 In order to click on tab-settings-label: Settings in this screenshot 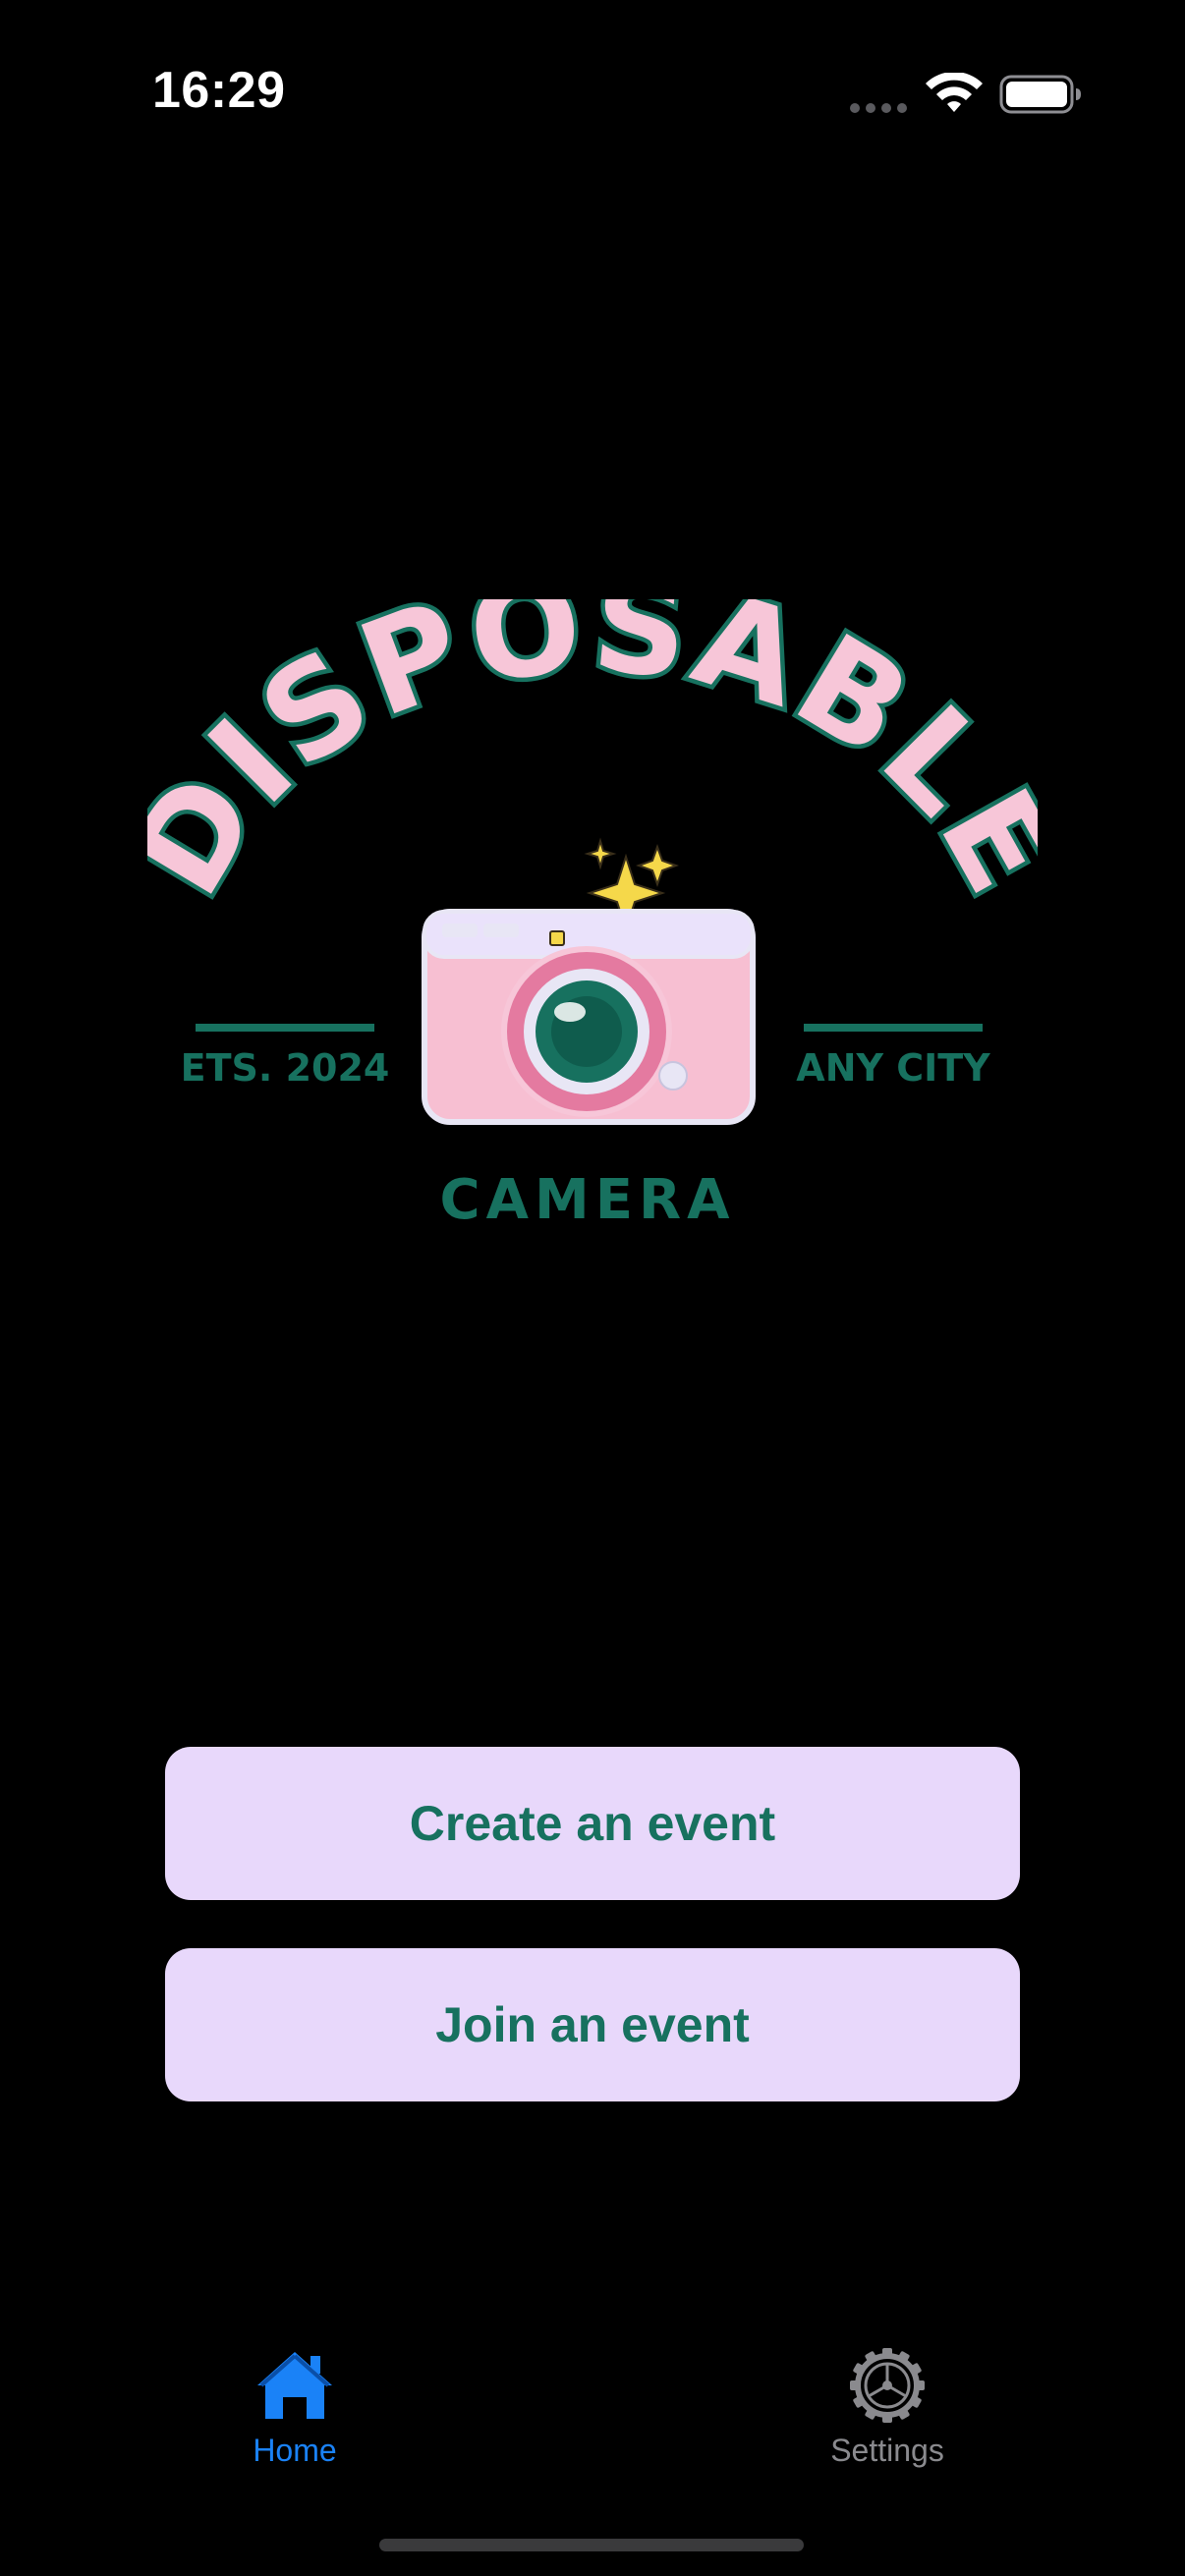, I will do `click(887, 2450)`.